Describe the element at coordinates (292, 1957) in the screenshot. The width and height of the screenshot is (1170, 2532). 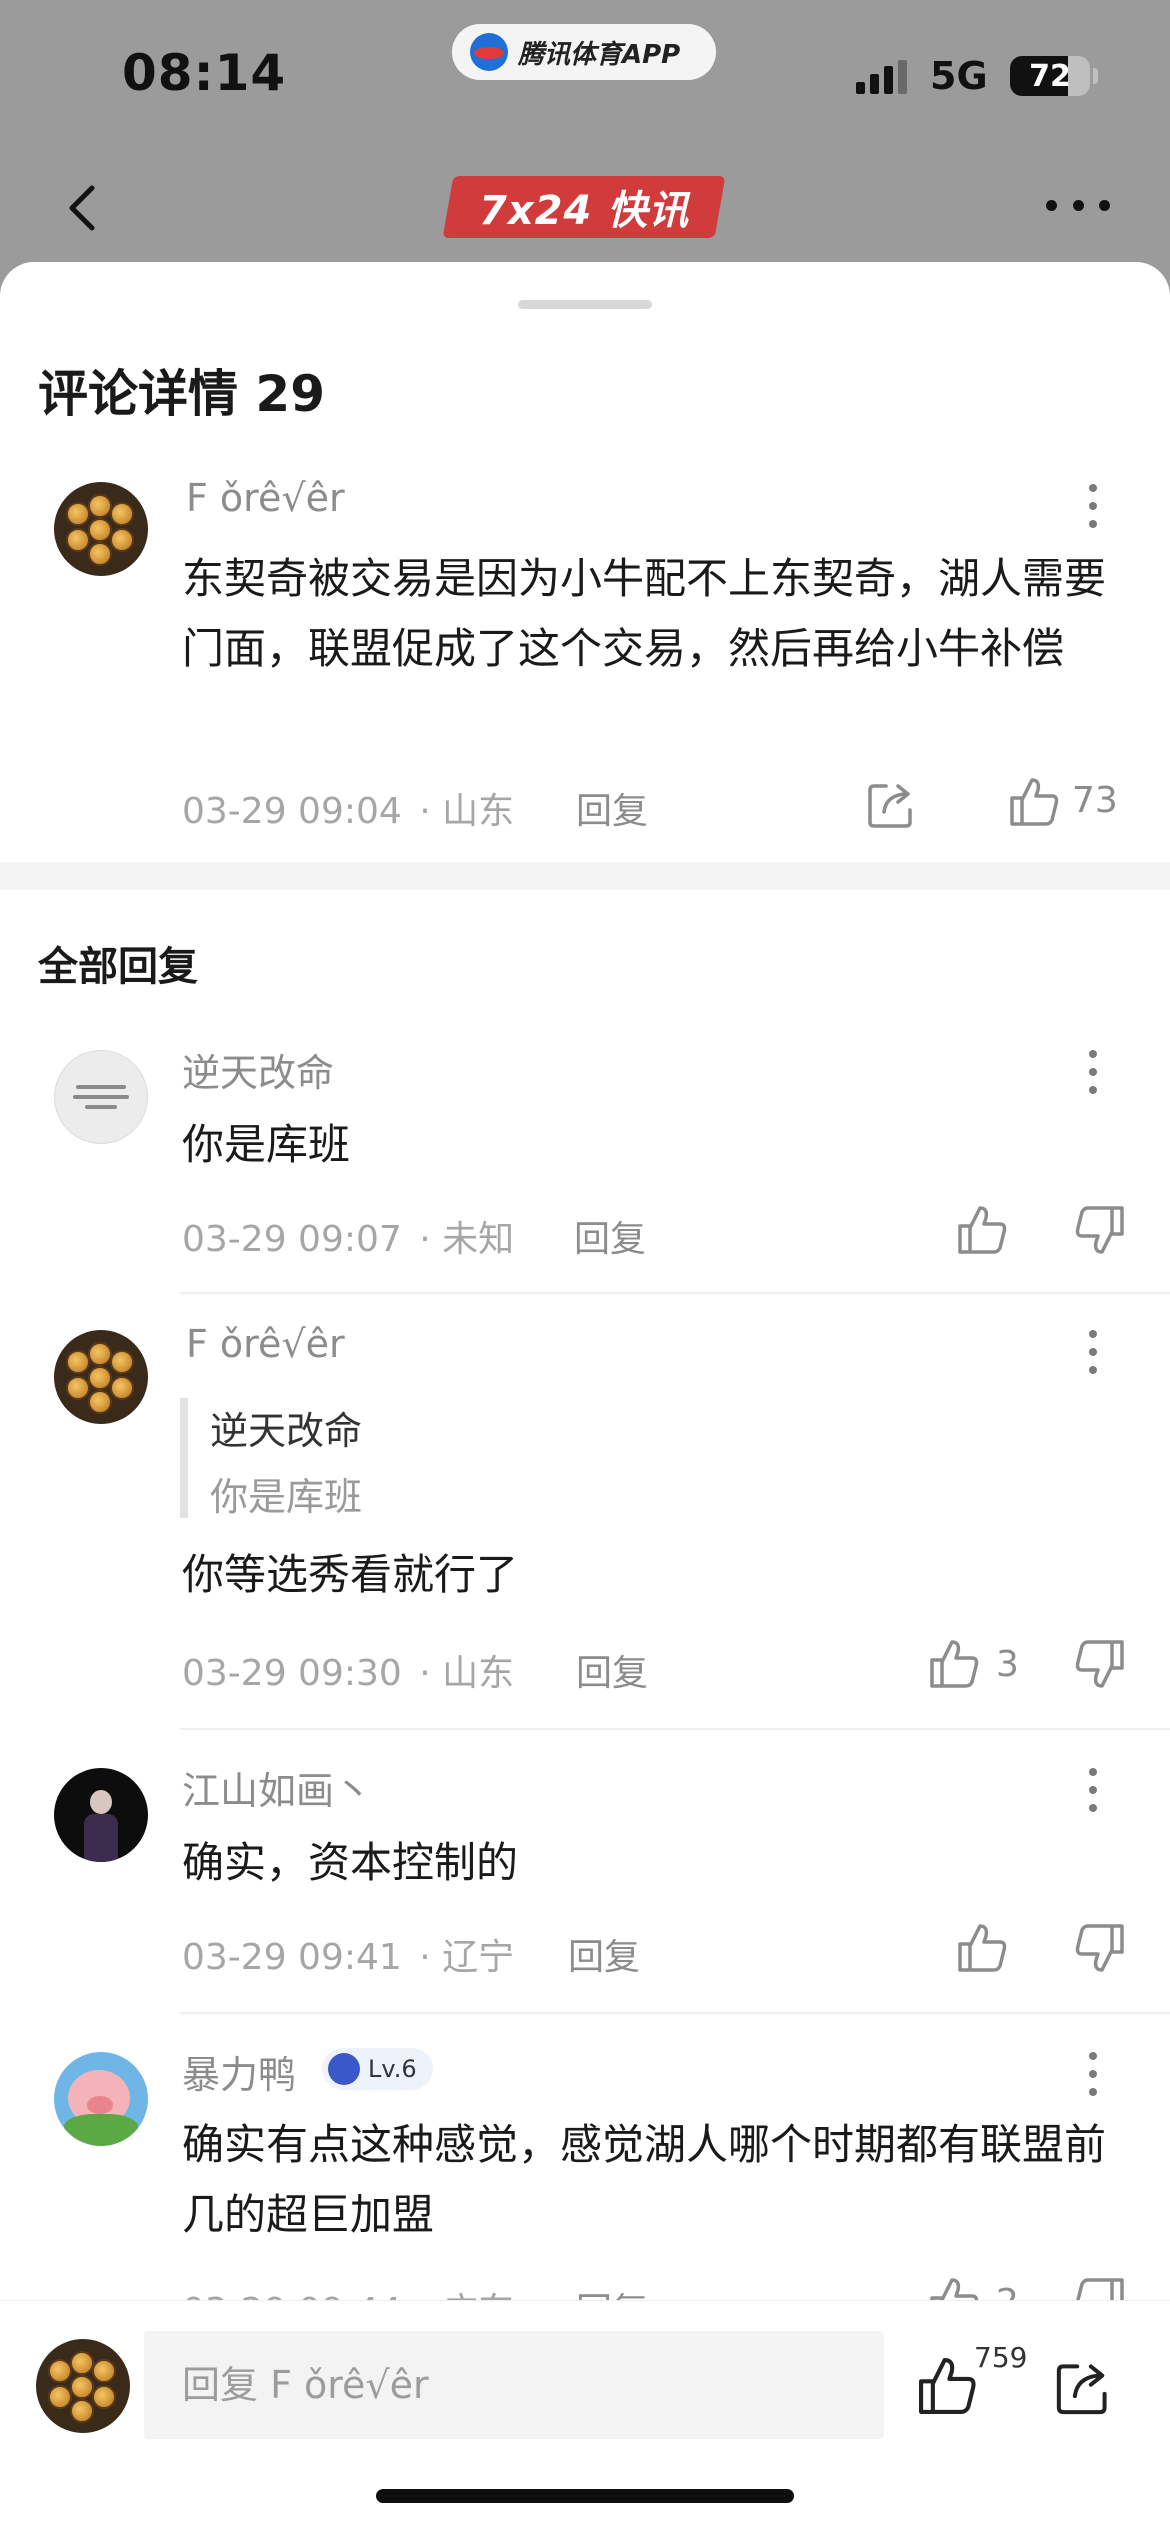
I see `reply-time: 03-29 09:41` at that location.